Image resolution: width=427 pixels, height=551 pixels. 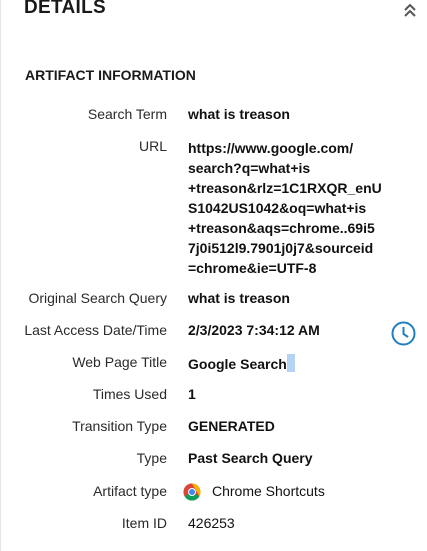 I want to click on field-value: 2/3/2023 7:34:12 AM, so click(x=254, y=330).